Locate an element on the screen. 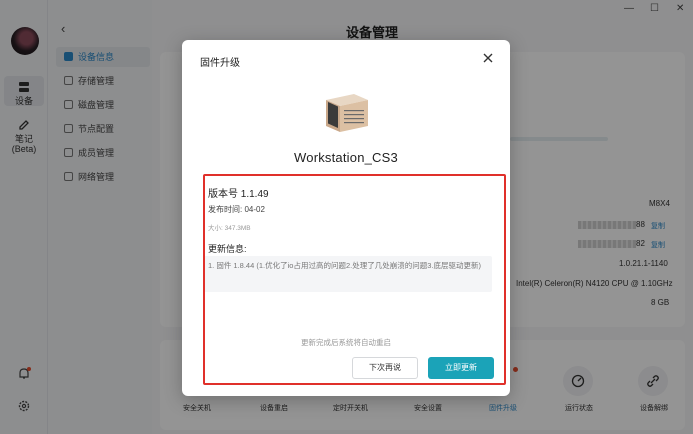 The height and width of the screenshot is (434, 693). device-name: Workstation_CS3 is located at coordinates (346, 157).